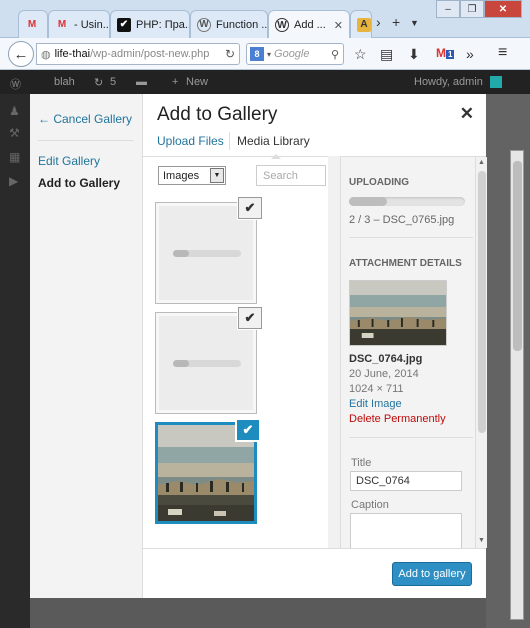 This screenshot has height=628, width=530. Describe the element at coordinates (15, 84) in the screenshot. I see `wp-logo-icon: Ⓦ` at that location.